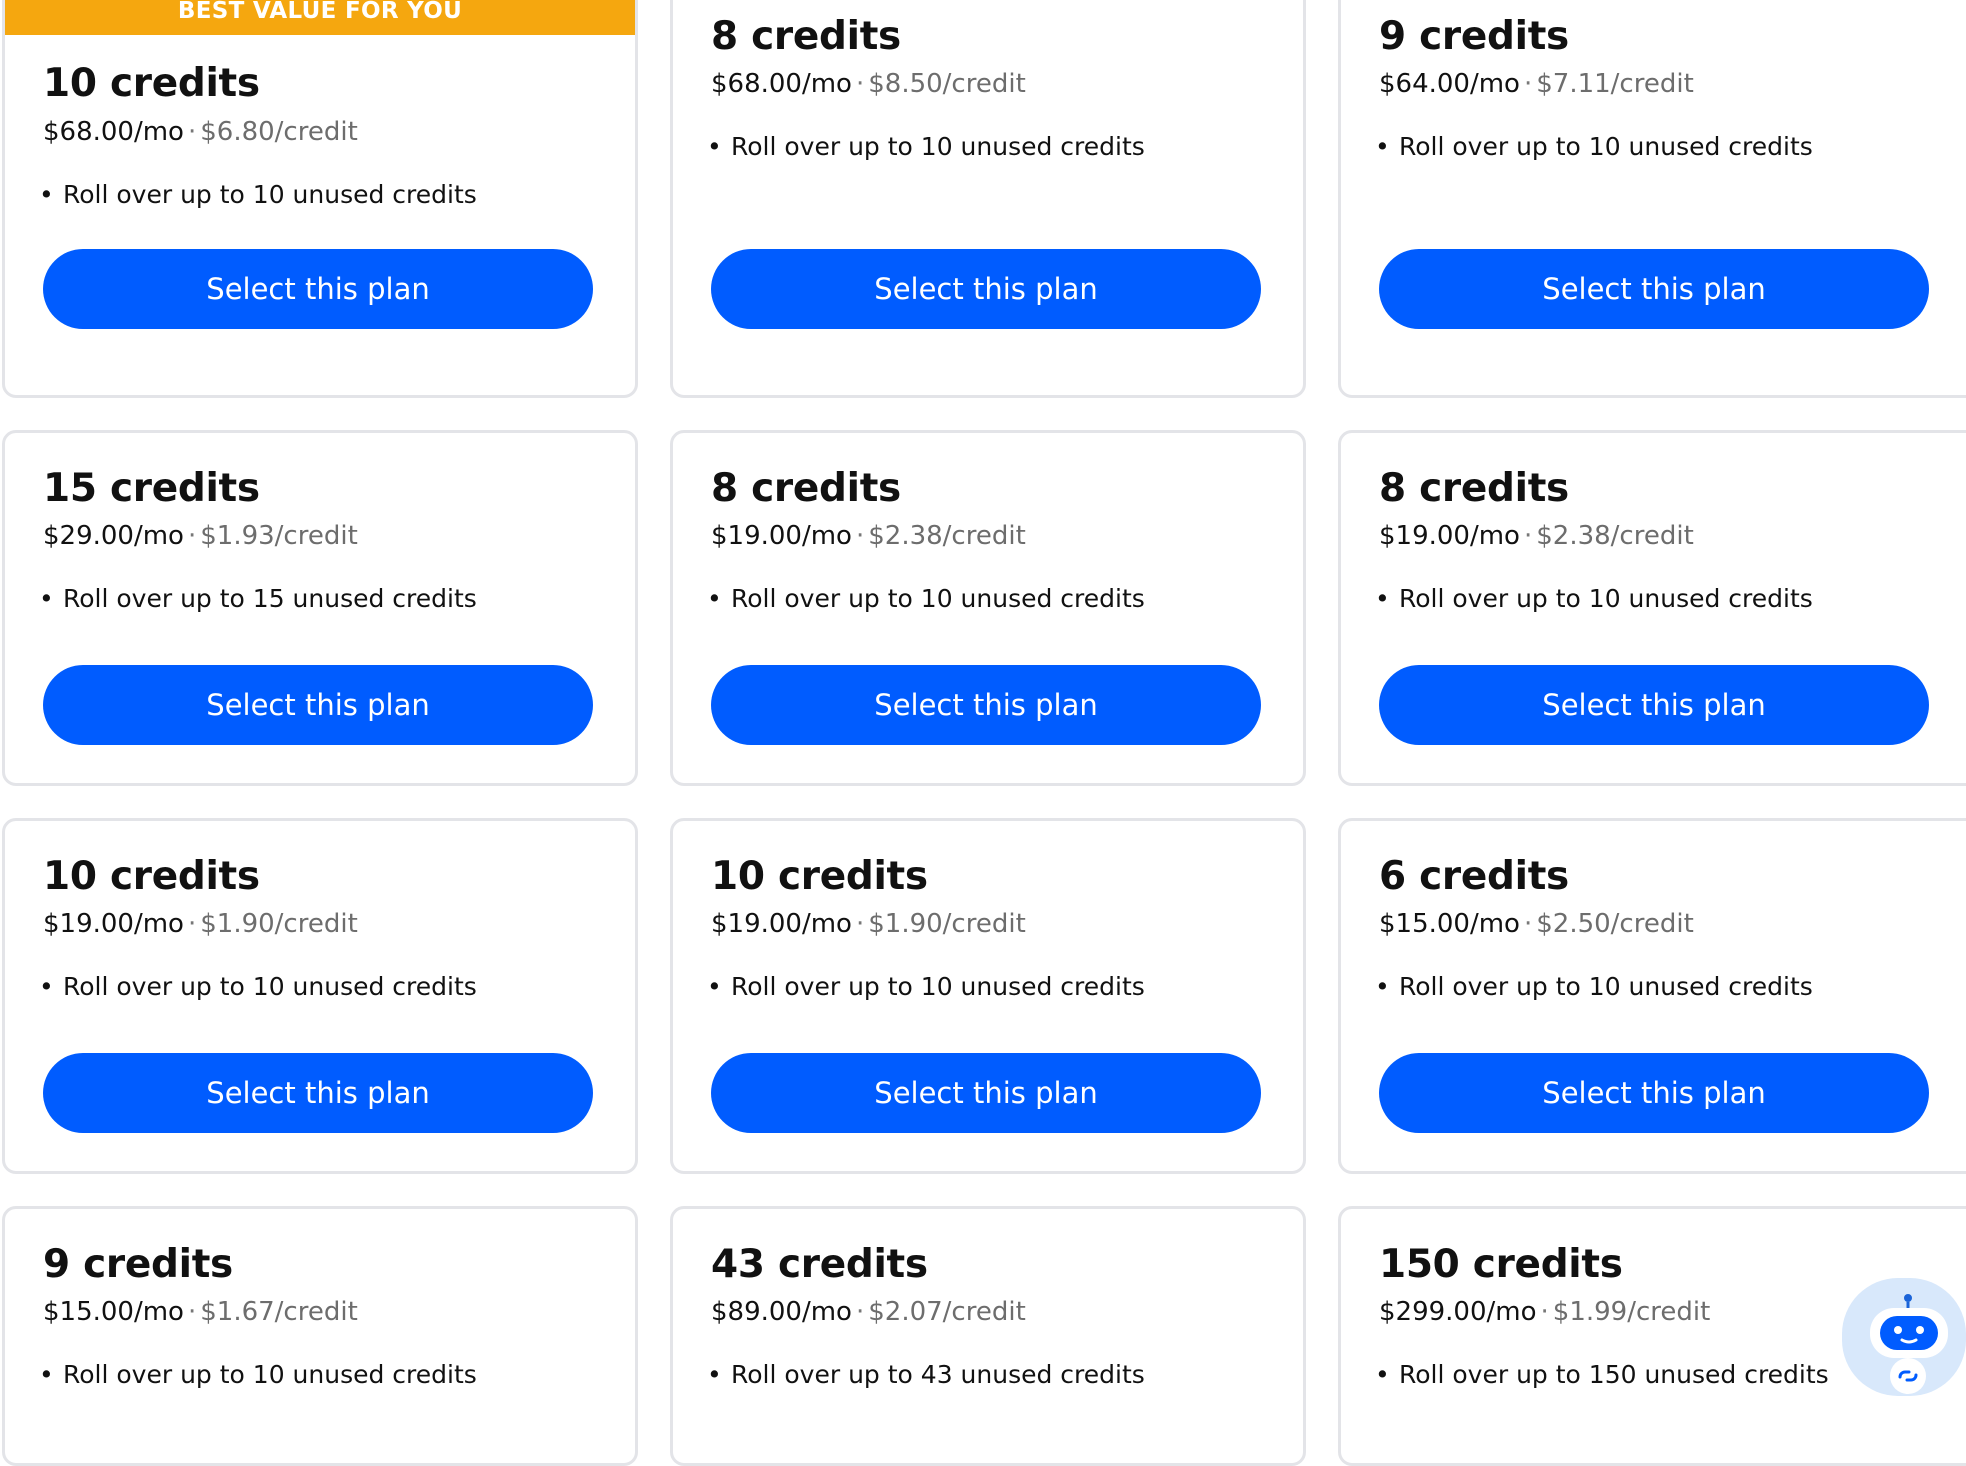 The height and width of the screenshot is (1466, 1966). What do you see at coordinates (151, 488) in the screenshot?
I see `plan-credits: 15 credits` at bounding box center [151, 488].